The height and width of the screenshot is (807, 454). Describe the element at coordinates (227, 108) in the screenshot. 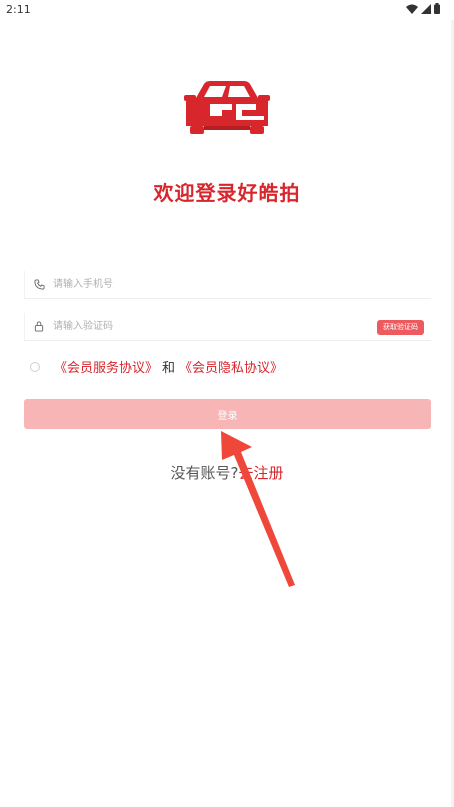

I see `car-logo-icon` at that location.